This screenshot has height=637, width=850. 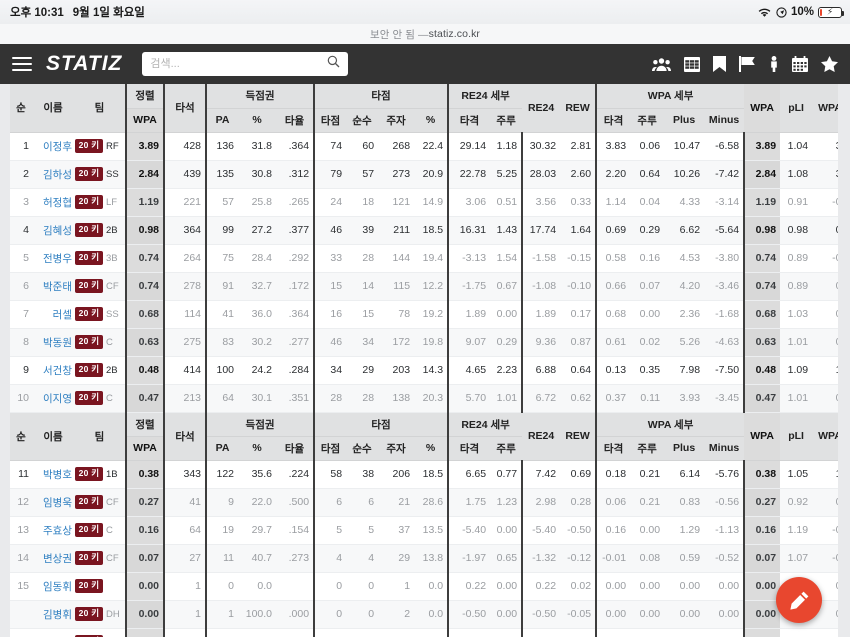 I want to click on search-box, so click(x=245, y=64).